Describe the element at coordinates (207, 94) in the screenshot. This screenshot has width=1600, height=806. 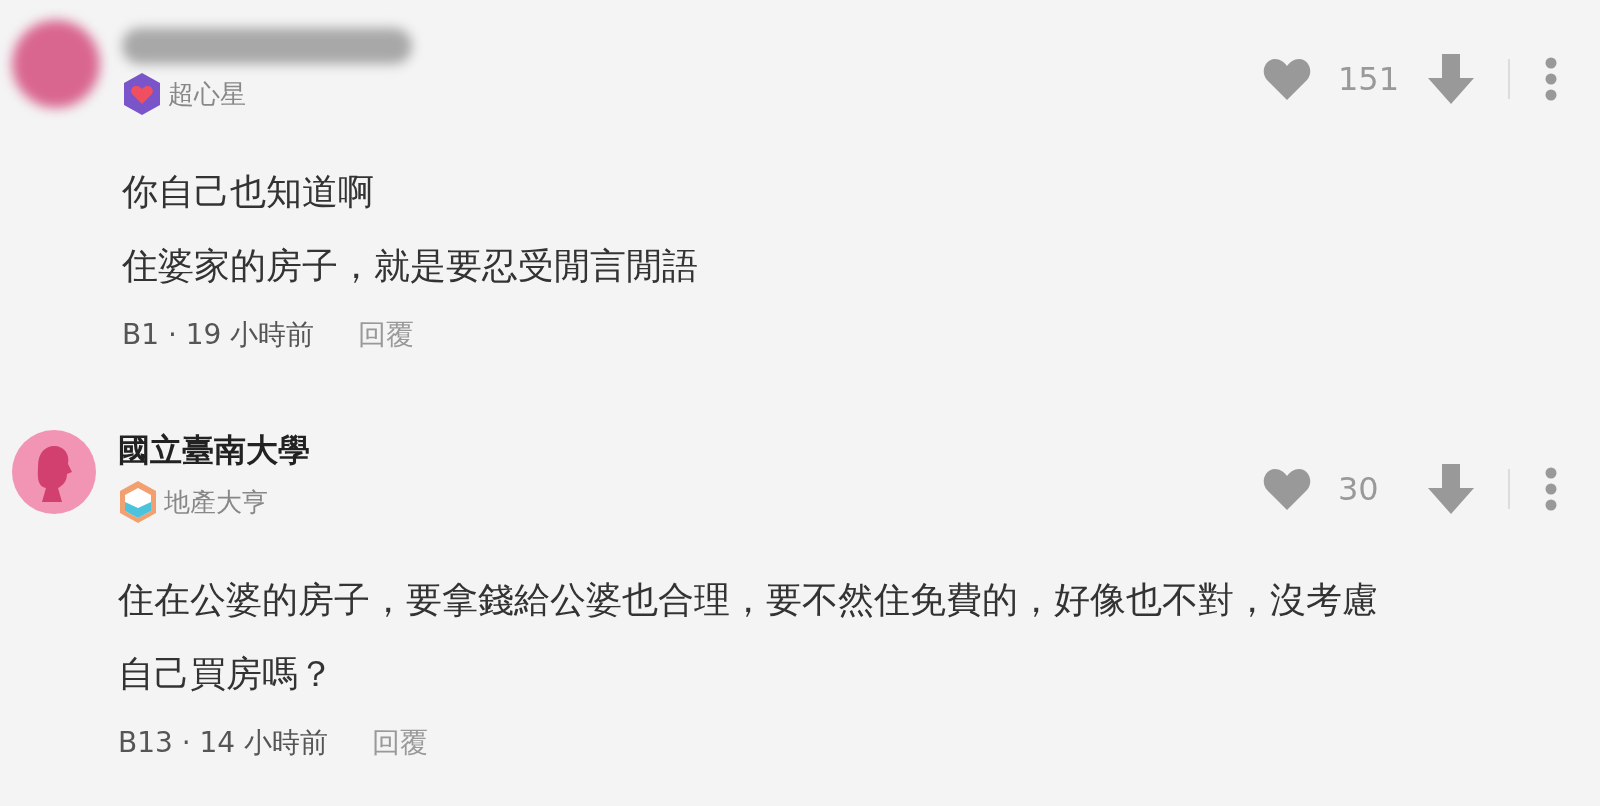
I see `badge-label: 超心星` at that location.